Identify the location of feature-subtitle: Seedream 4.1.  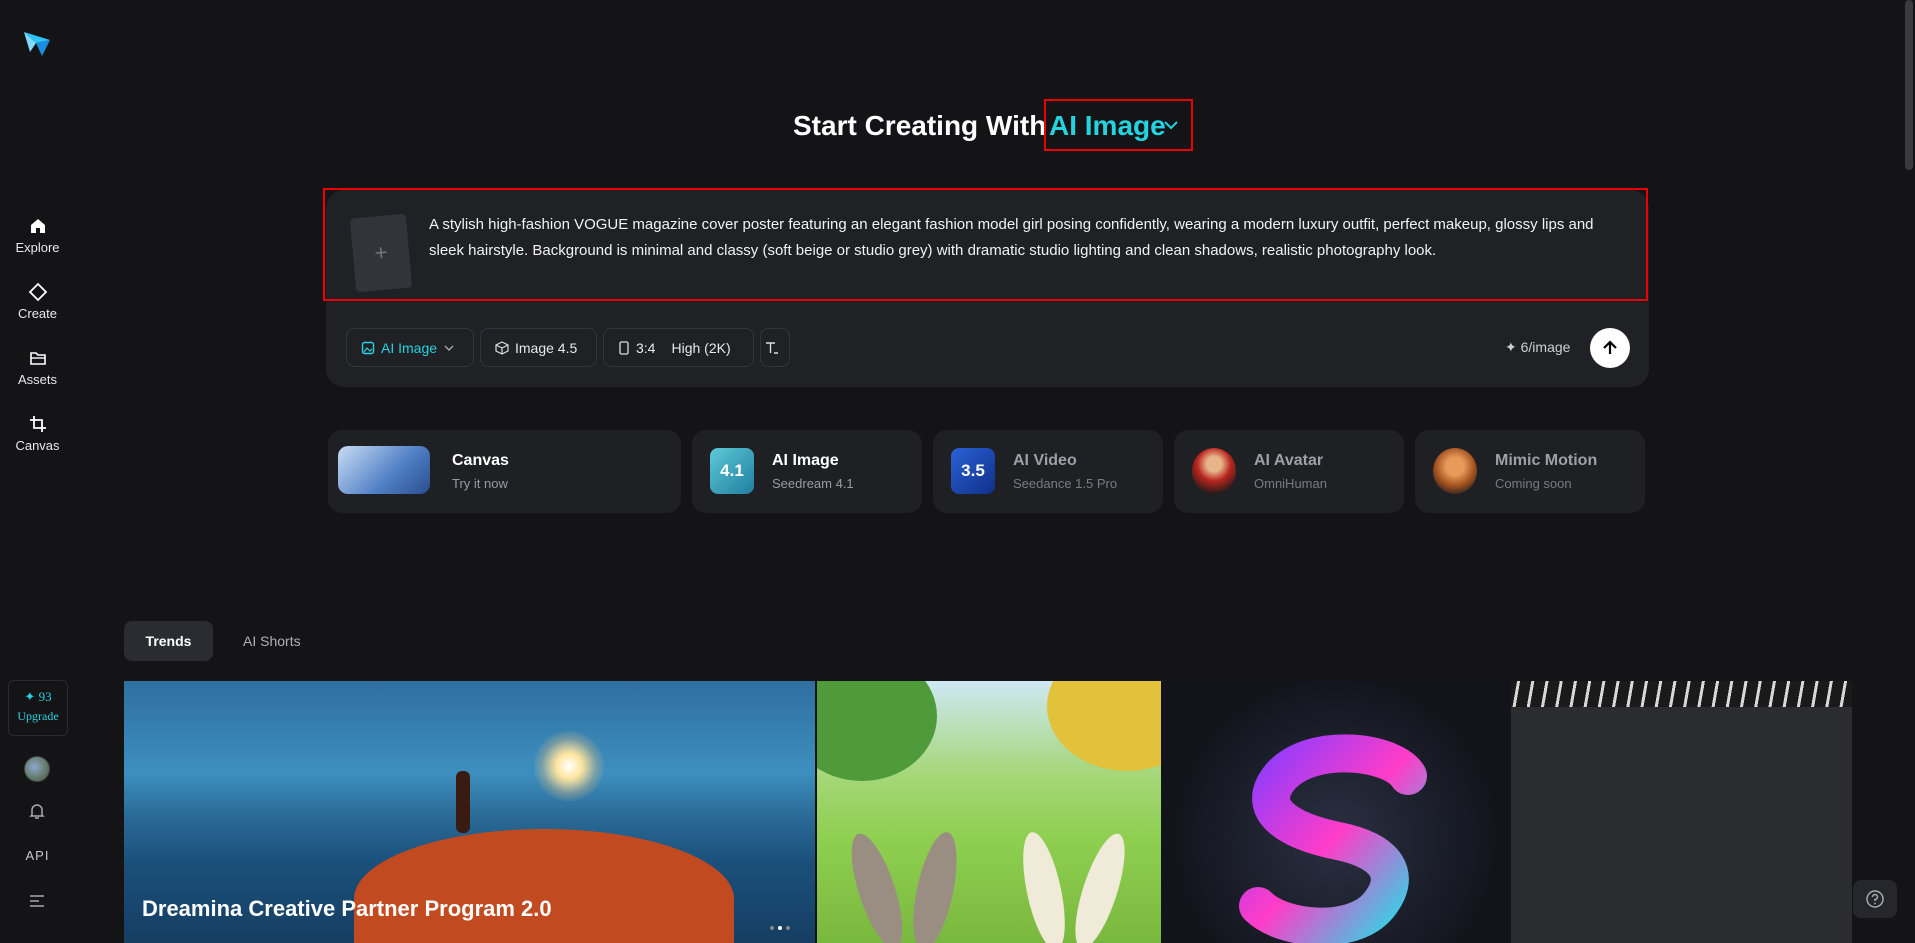
(813, 483).